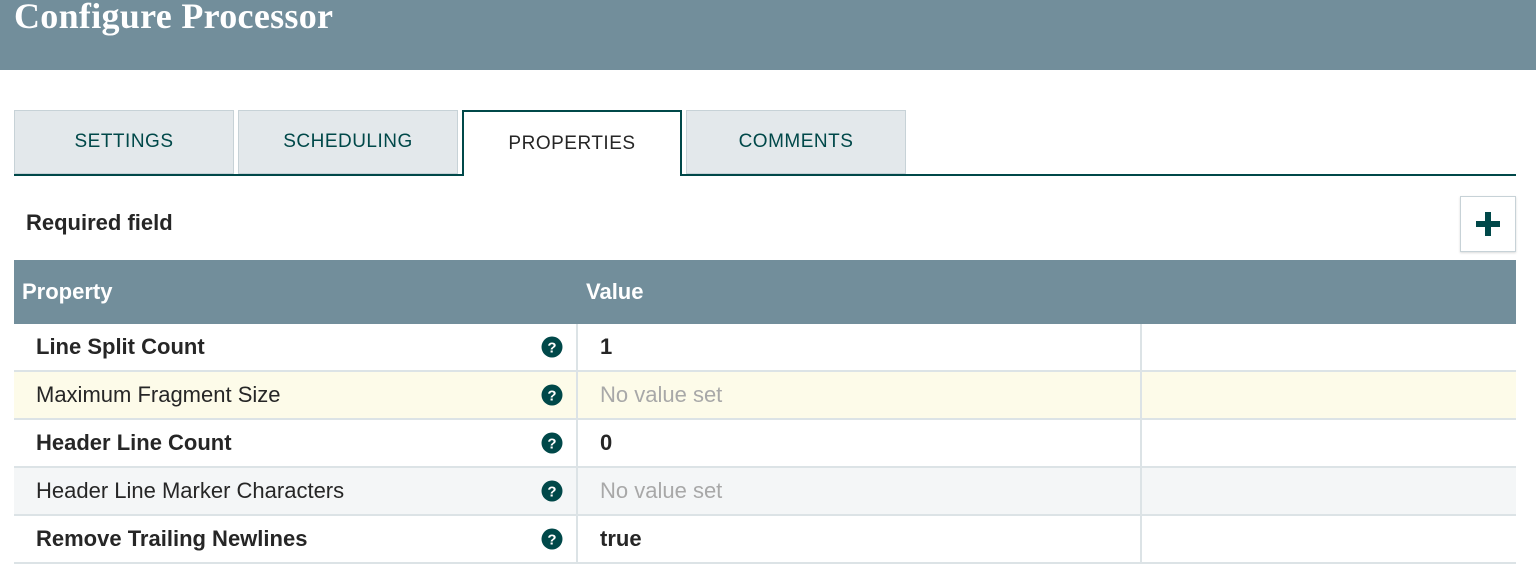 The width and height of the screenshot is (1536, 578). I want to click on column-header-value: Value, so click(615, 291).